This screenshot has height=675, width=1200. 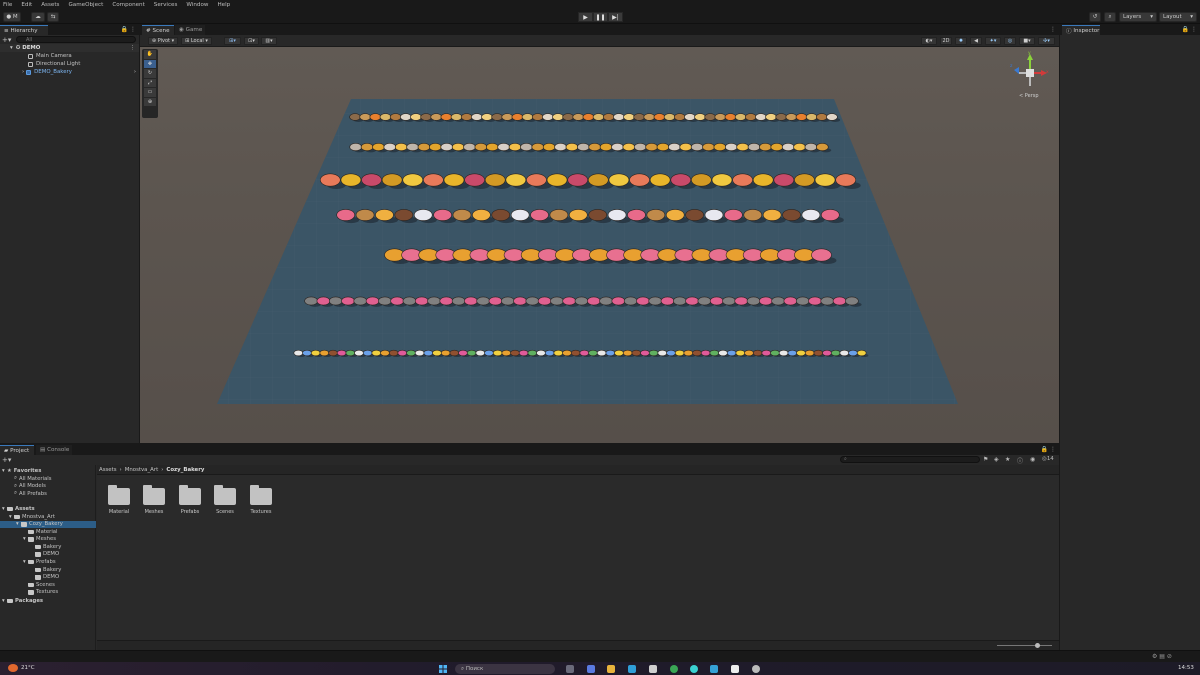 What do you see at coordinates (1020, 460) in the screenshot?
I see `info-button: ⓘ` at bounding box center [1020, 460].